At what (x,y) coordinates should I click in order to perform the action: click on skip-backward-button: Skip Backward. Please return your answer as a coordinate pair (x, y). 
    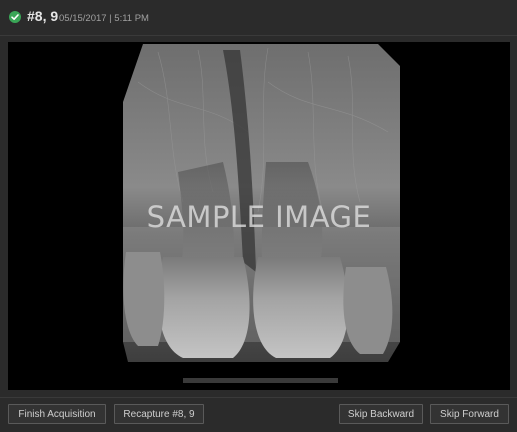
    Looking at the image, I should click on (381, 414).